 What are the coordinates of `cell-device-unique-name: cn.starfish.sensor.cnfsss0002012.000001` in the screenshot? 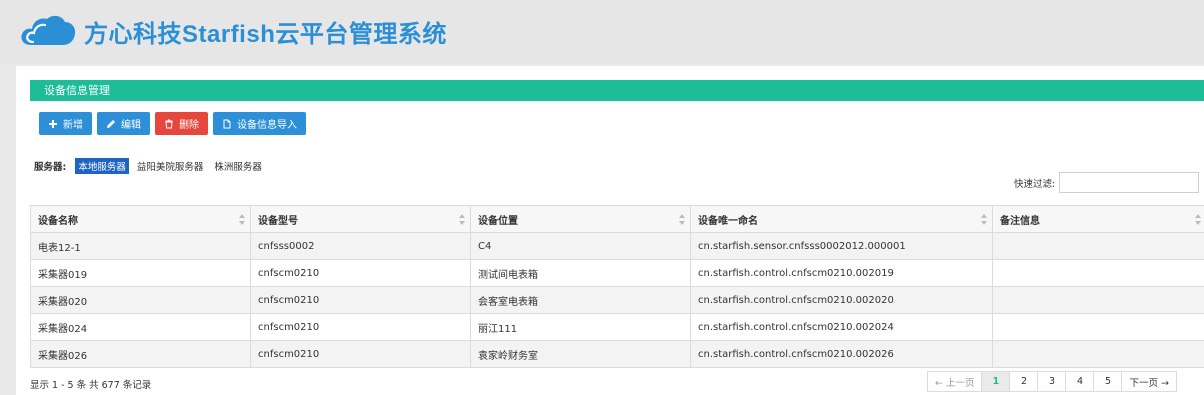 It's located at (841, 246).